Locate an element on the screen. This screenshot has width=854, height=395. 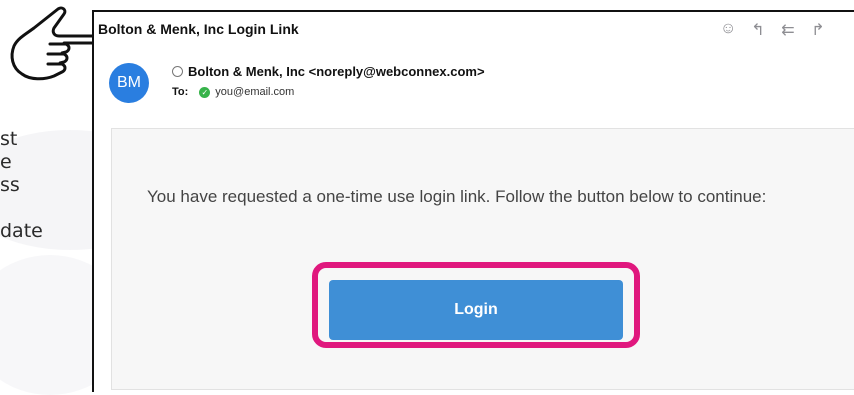
smiley-icon: ☺ is located at coordinates (728, 30).